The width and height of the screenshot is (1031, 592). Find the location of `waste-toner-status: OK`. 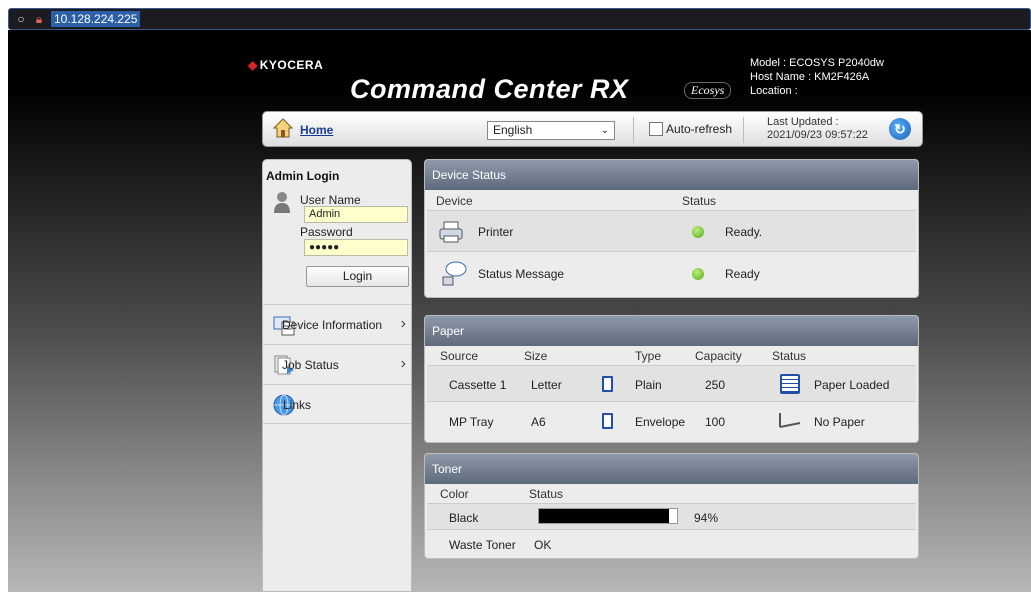

waste-toner-status: OK is located at coordinates (543, 545).